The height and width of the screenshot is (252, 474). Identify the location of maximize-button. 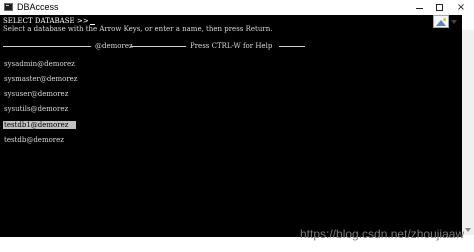
(439, 7).